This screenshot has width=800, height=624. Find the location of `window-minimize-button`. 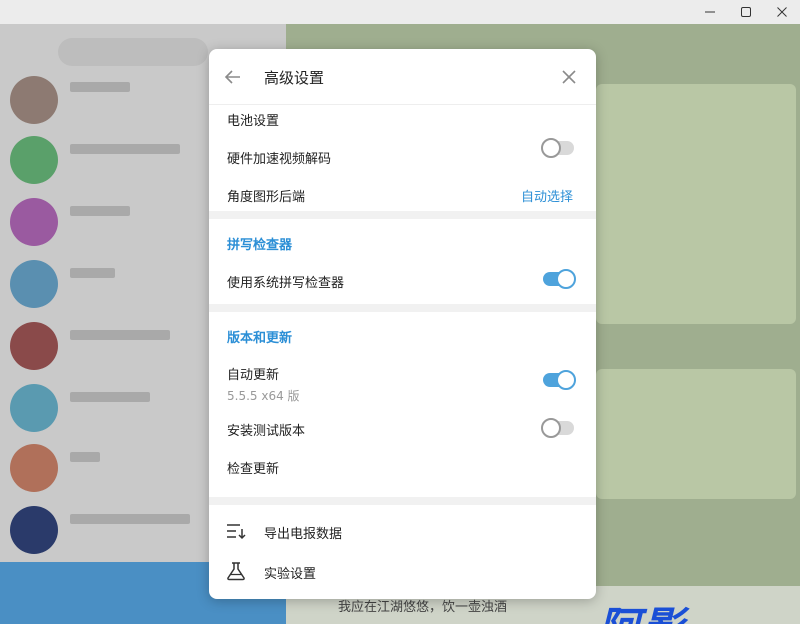

window-minimize-button is located at coordinates (710, 12).